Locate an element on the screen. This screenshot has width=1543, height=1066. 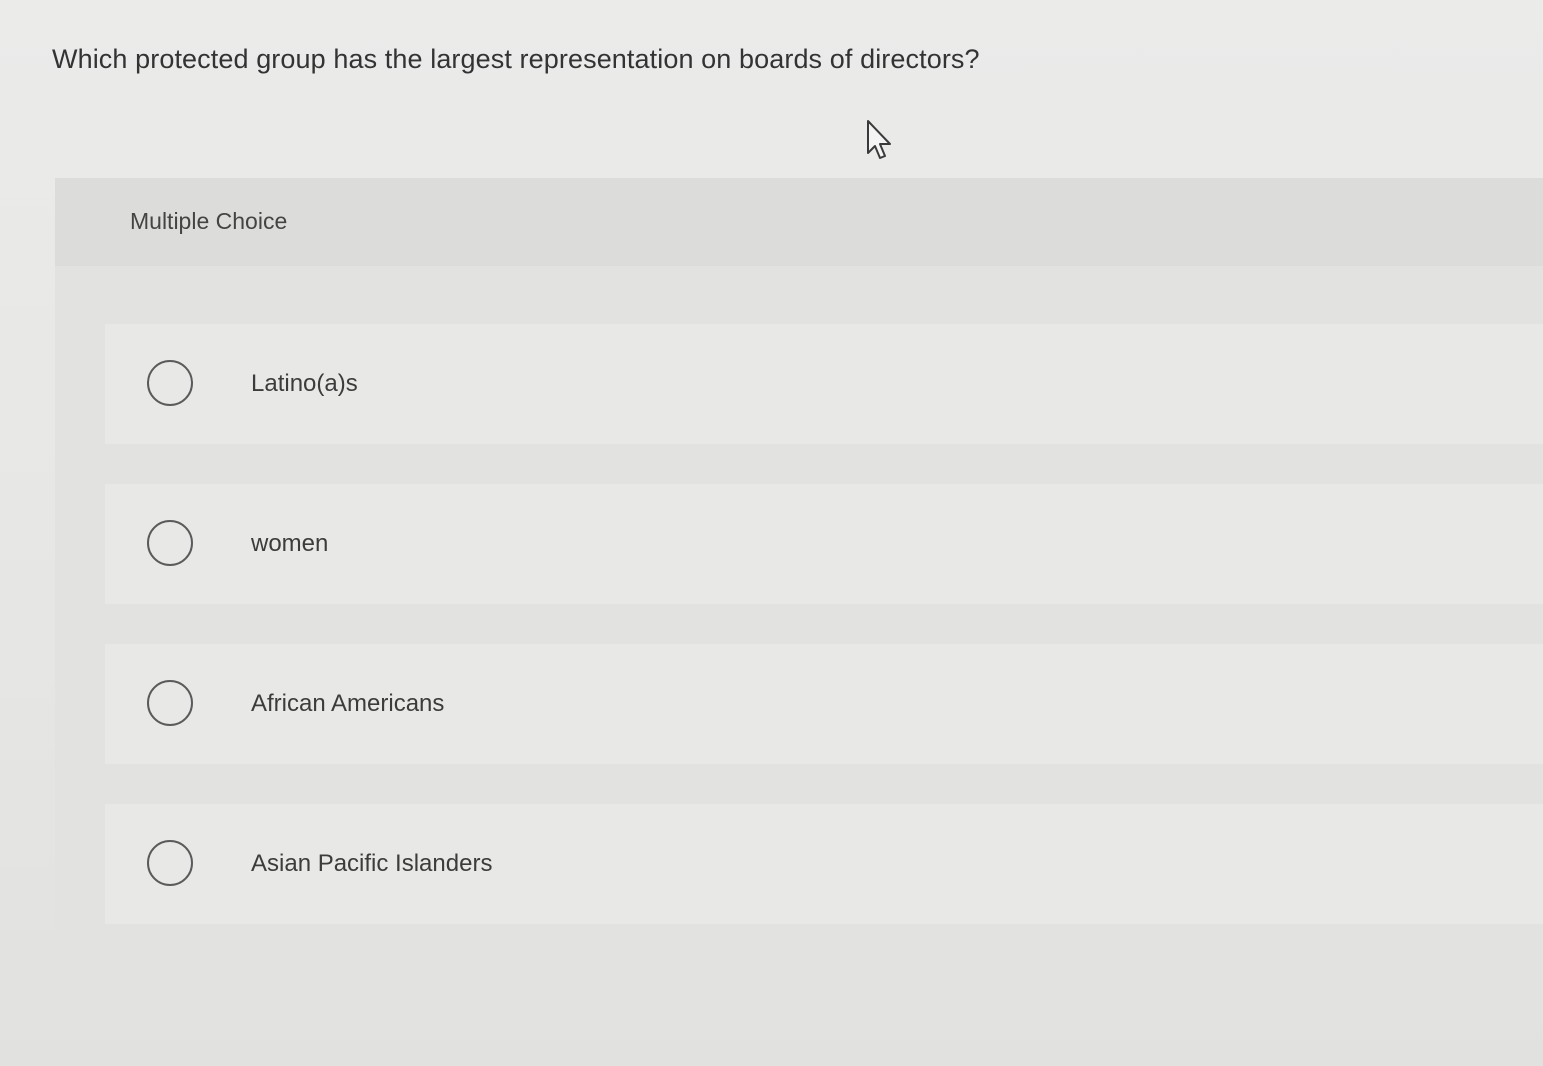
answer-option-label: women is located at coordinates (290, 543).